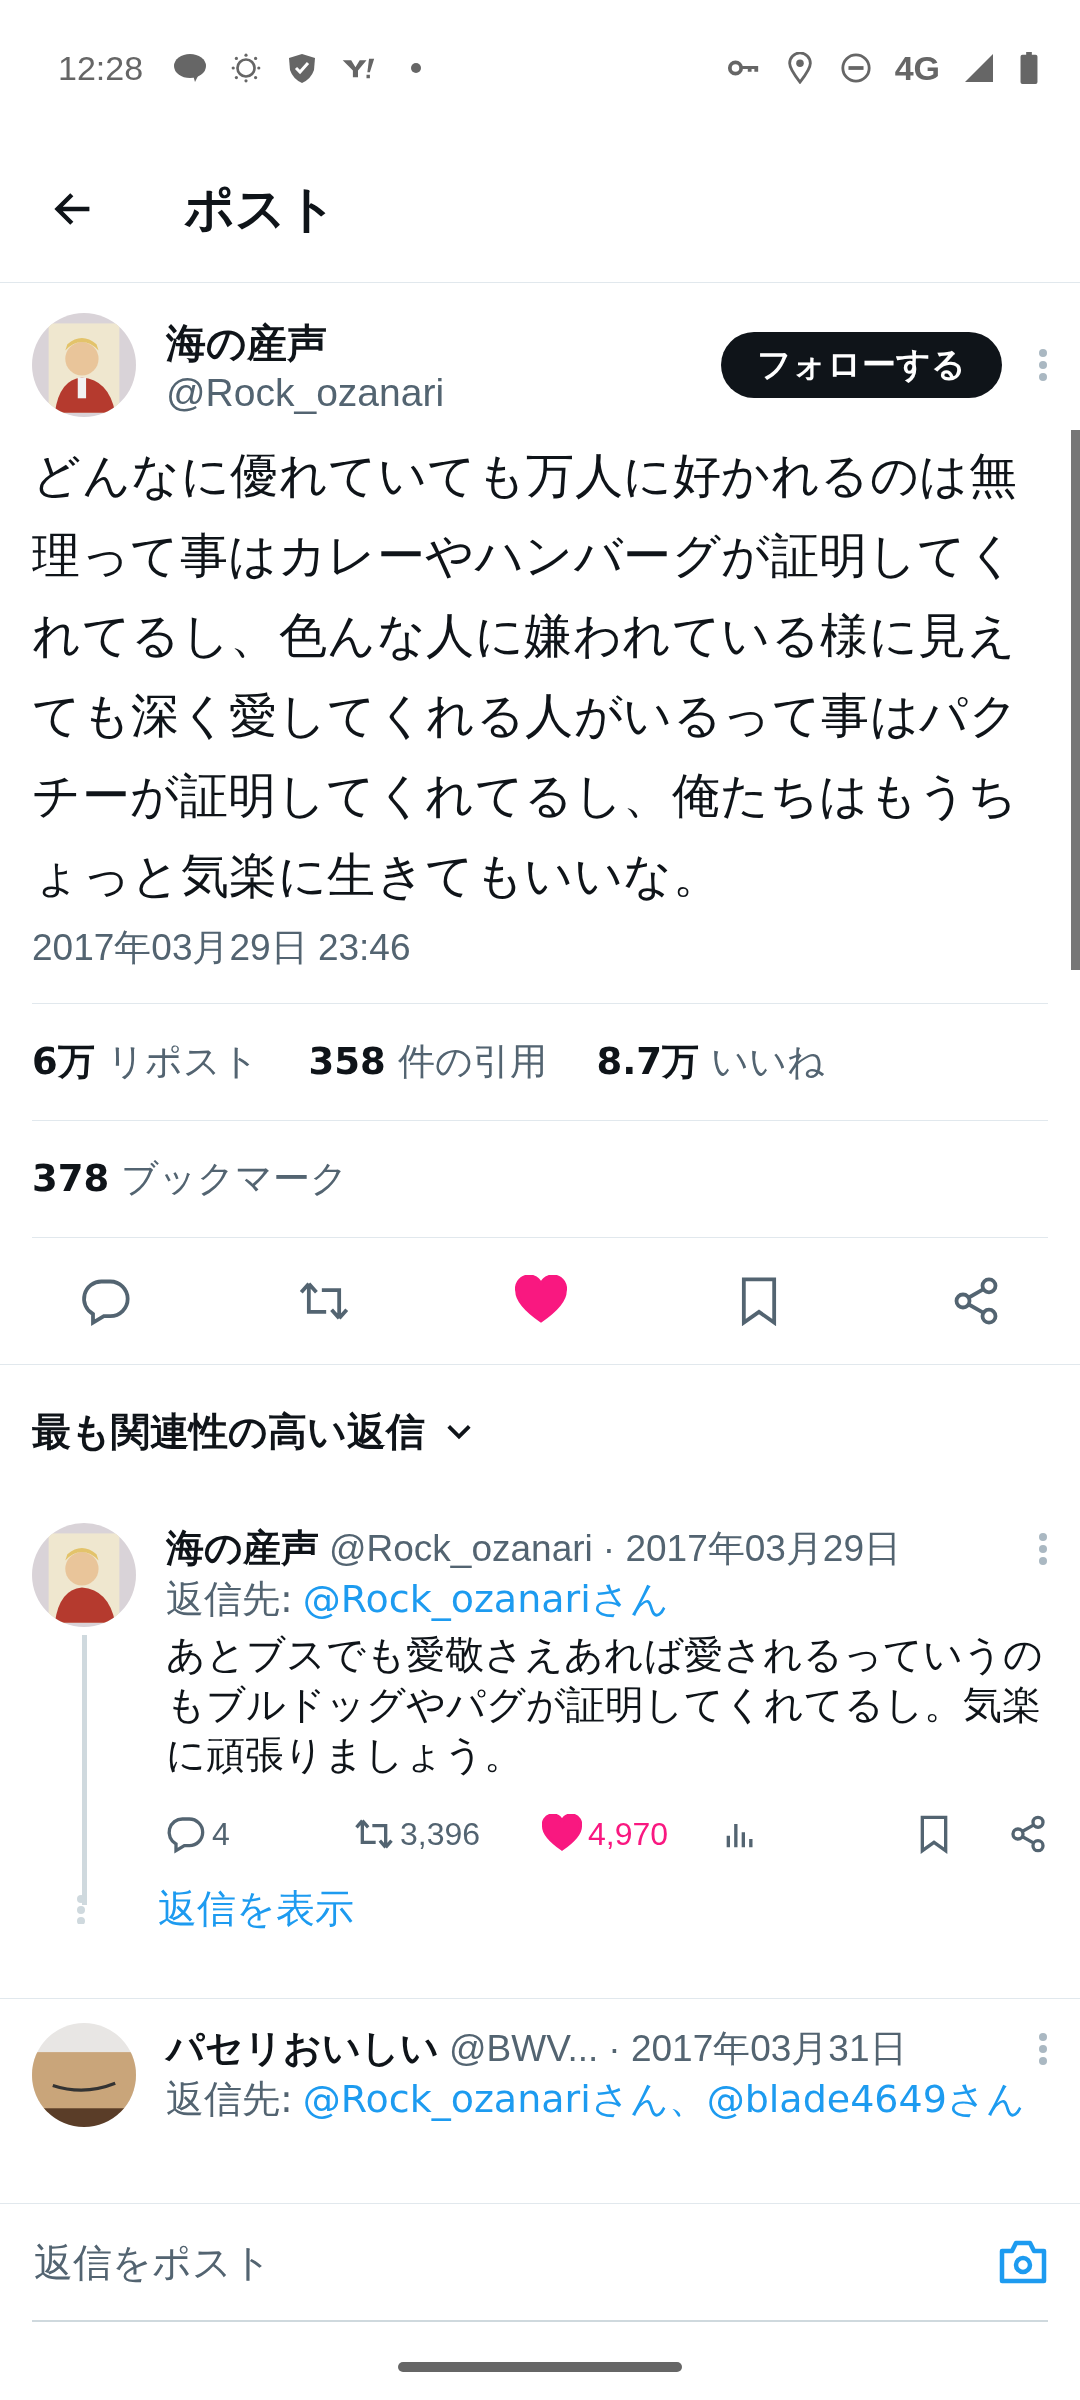 This screenshot has width=1080, height=2400. Describe the element at coordinates (540, 963) in the screenshot. I see `post-timestamp: 2017年03月29日 23:46` at that location.